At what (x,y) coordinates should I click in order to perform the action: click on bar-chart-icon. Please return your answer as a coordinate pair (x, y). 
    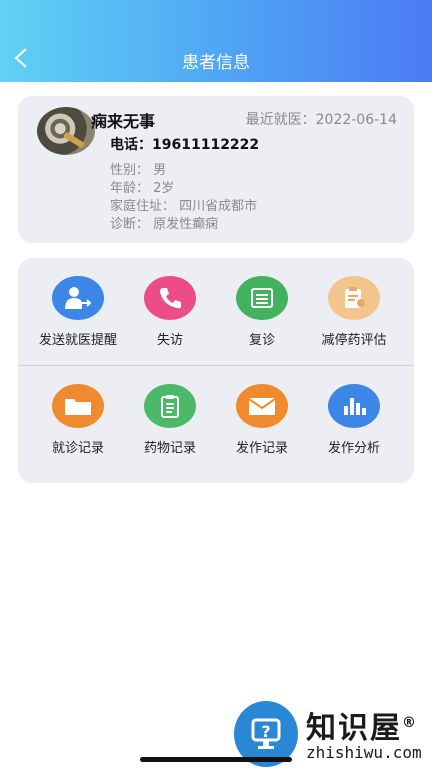
    Looking at the image, I should click on (354, 406).